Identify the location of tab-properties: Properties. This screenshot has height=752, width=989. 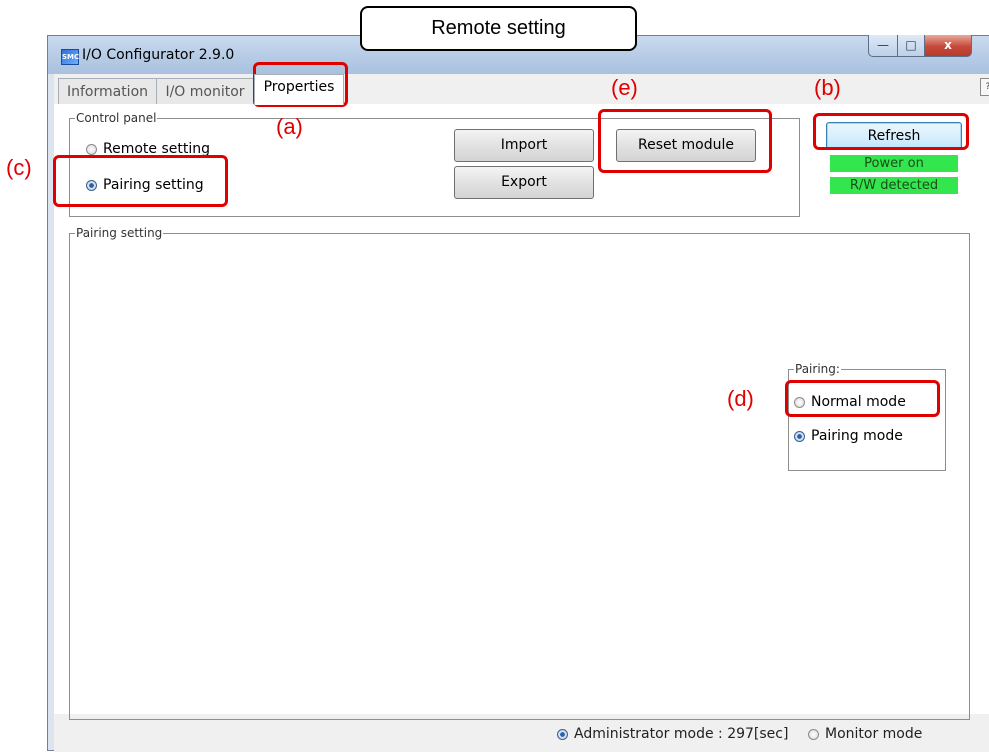
(299, 89).